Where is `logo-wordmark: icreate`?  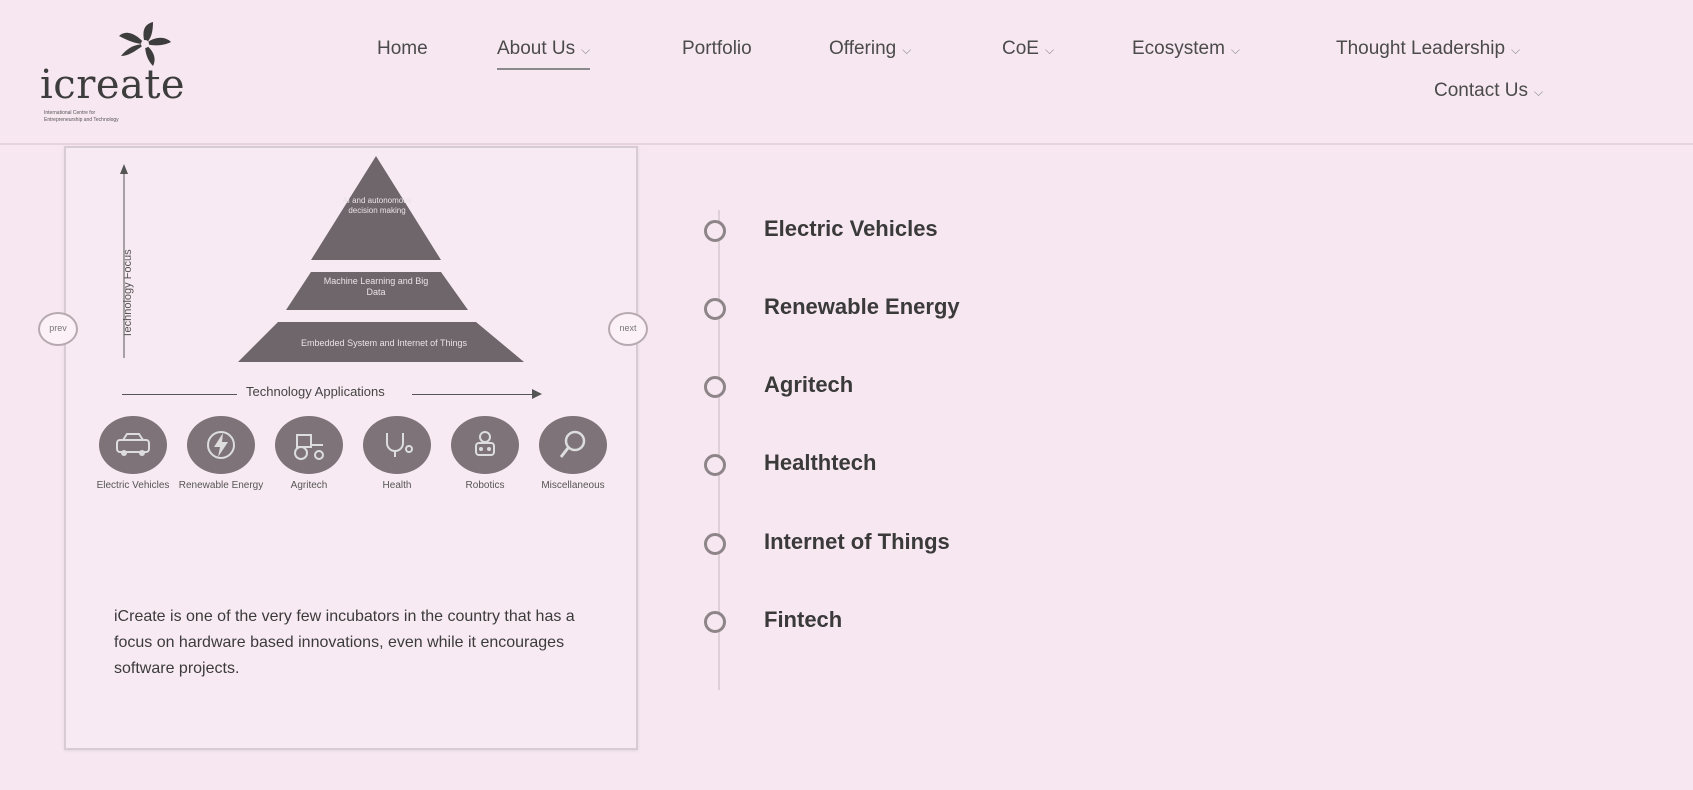
logo-wordmark: icreate is located at coordinates (113, 85).